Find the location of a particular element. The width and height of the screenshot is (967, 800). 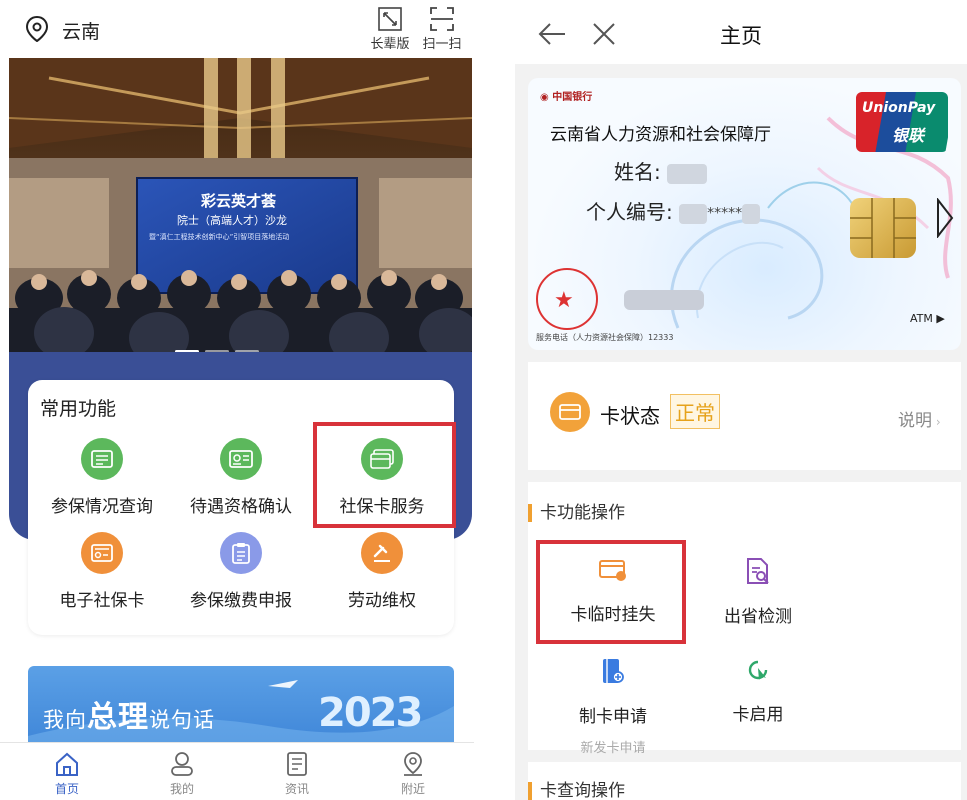

expand-icon is located at coordinates (390, 19).